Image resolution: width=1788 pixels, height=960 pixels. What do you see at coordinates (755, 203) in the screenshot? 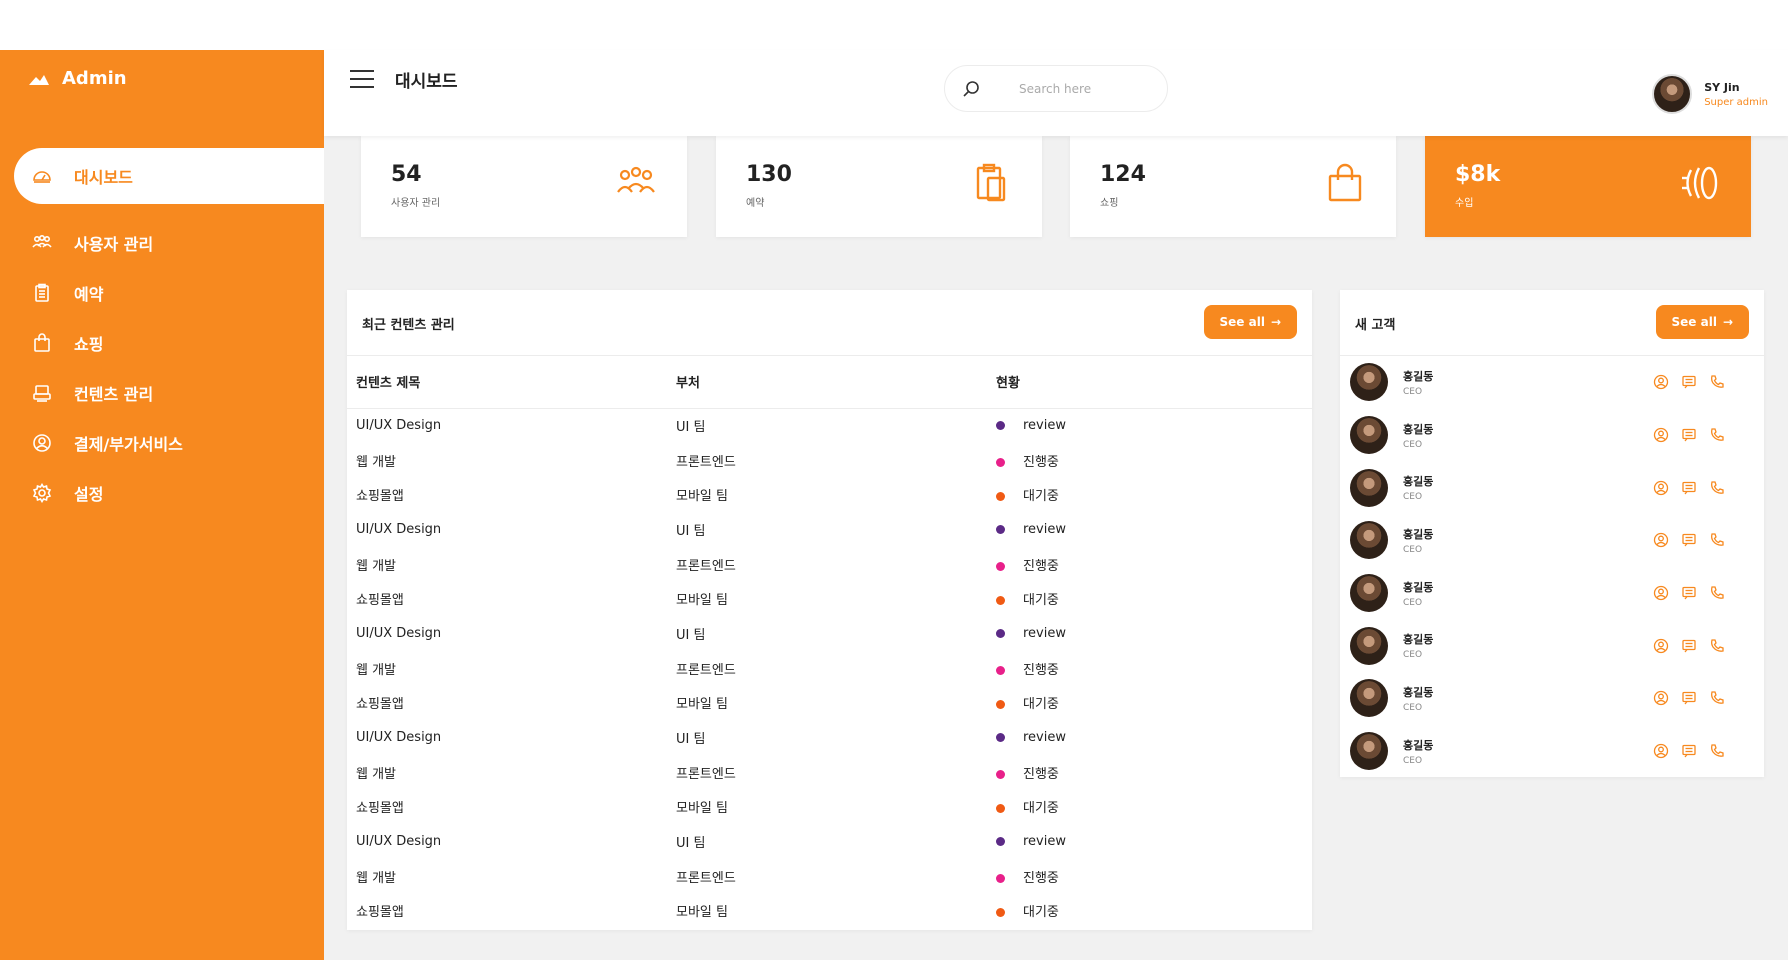
I see `stat-label: 예약` at bounding box center [755, 203].